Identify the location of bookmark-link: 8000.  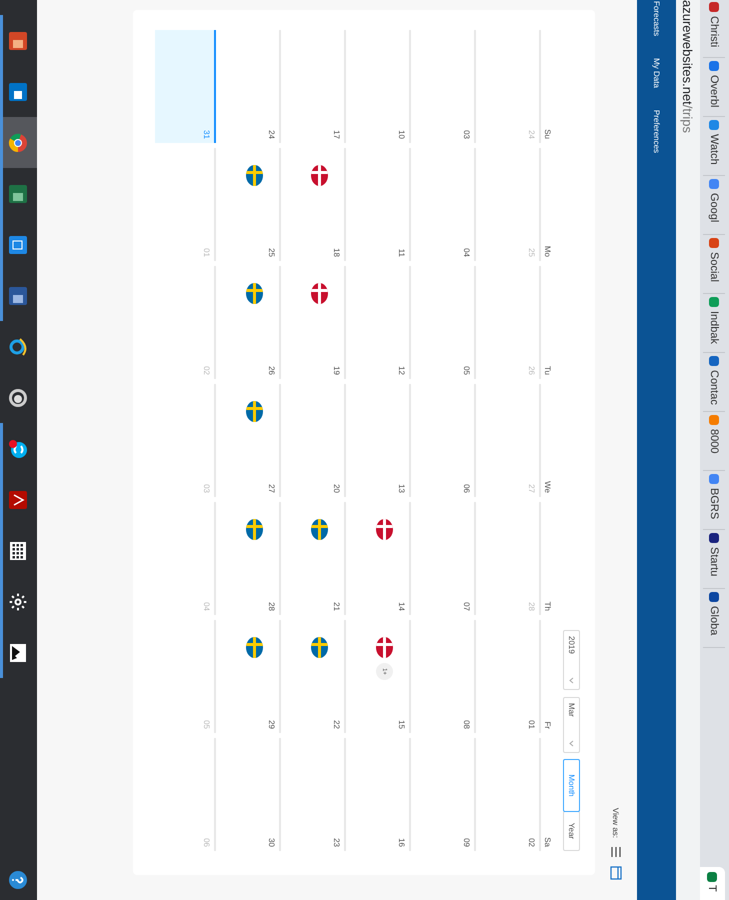
(715, 443).